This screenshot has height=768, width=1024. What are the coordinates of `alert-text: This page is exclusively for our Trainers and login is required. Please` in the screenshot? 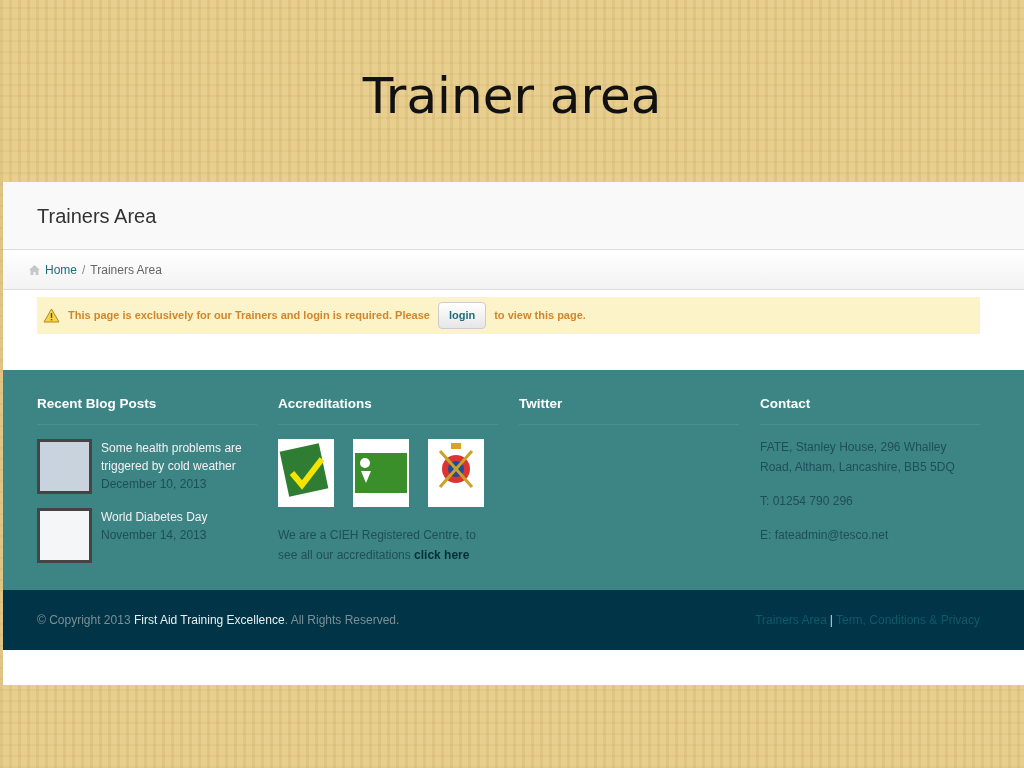 It's located at (249, 316).